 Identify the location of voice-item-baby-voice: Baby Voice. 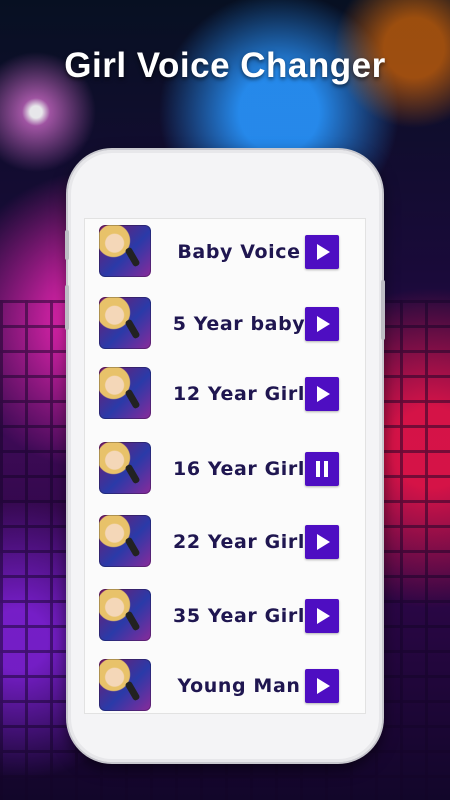
(225, 252).